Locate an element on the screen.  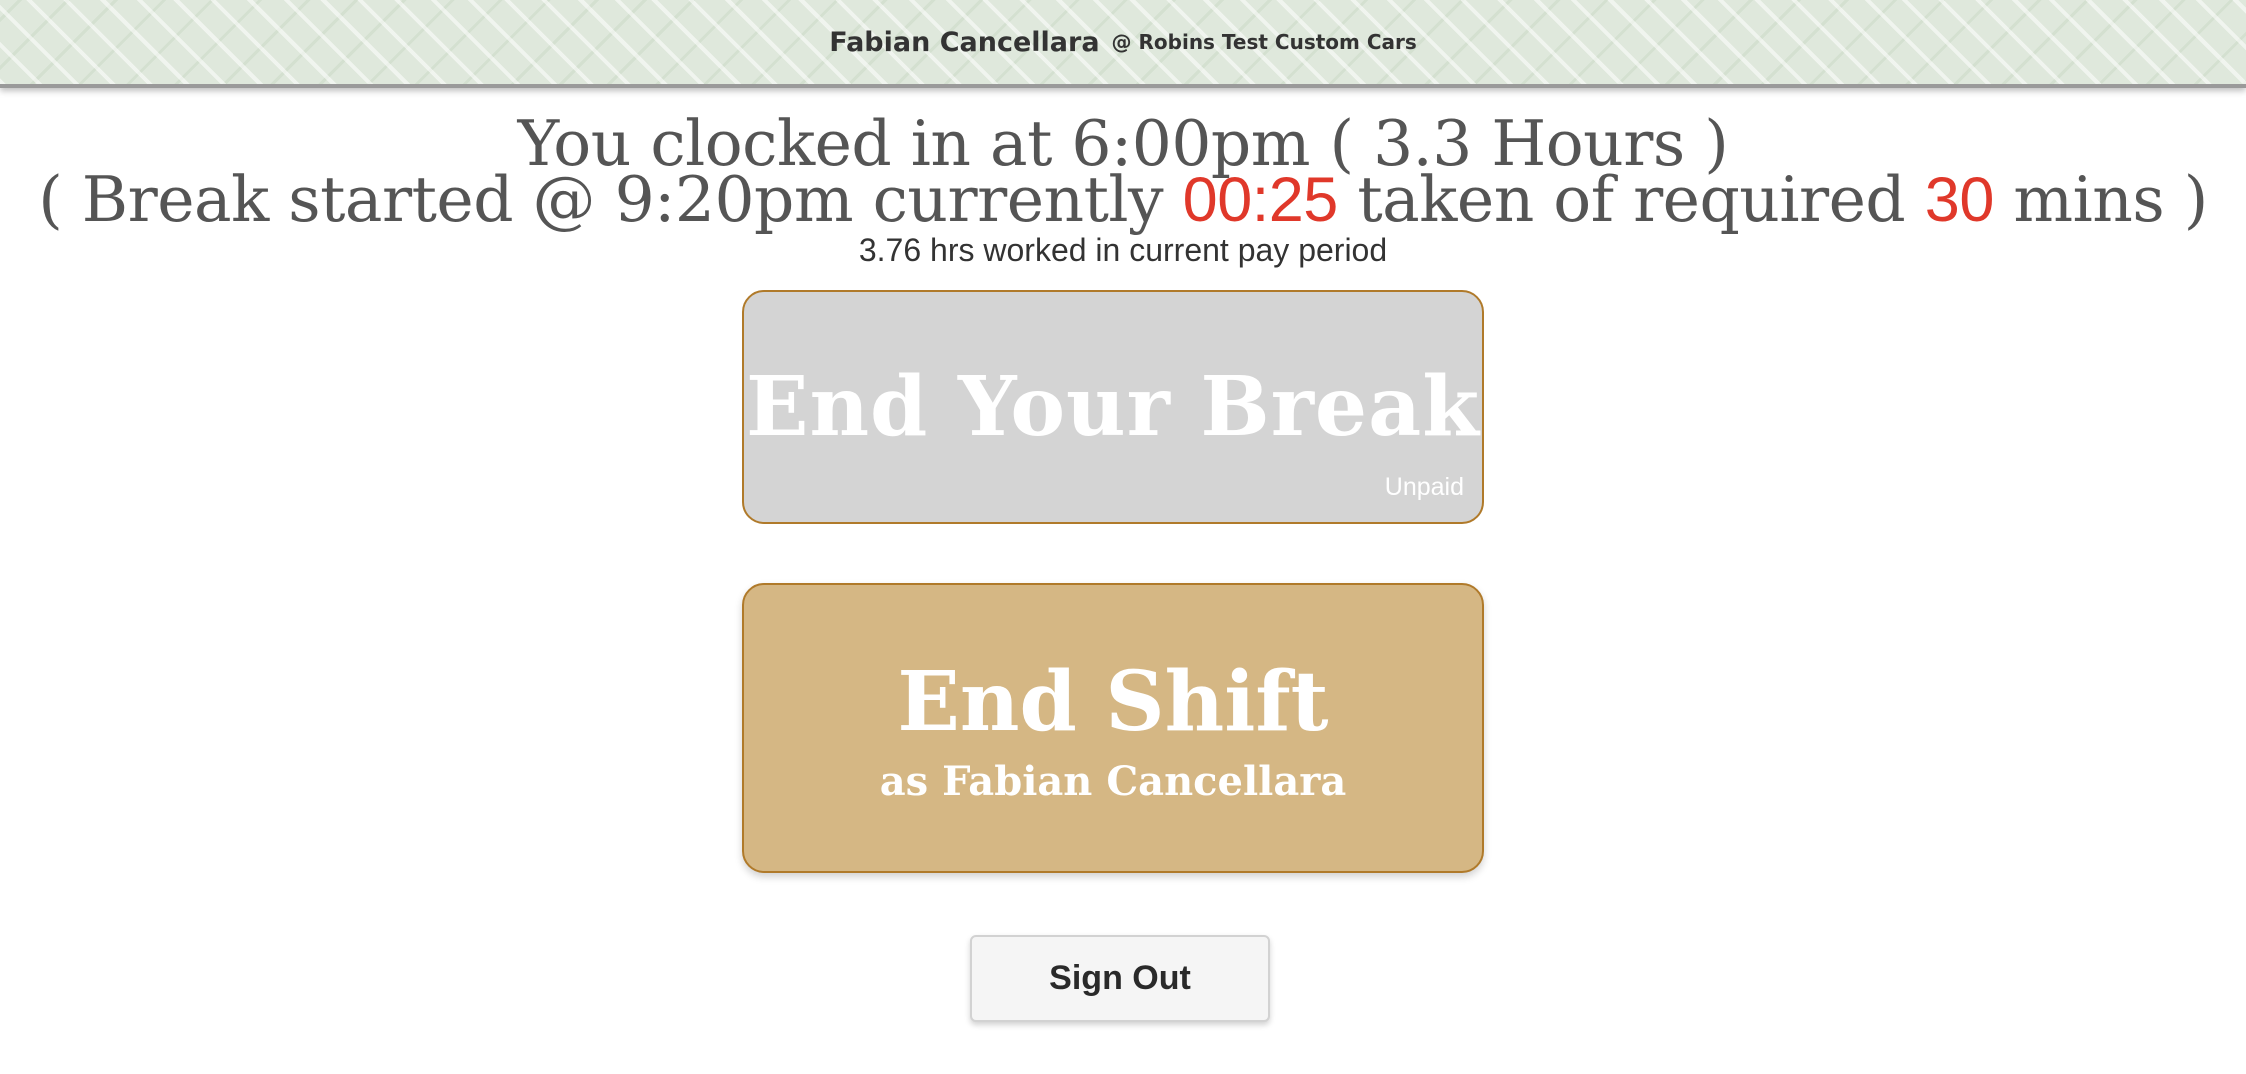
unpaid-tag: Unpaid is located at coordinates (1424, 487).